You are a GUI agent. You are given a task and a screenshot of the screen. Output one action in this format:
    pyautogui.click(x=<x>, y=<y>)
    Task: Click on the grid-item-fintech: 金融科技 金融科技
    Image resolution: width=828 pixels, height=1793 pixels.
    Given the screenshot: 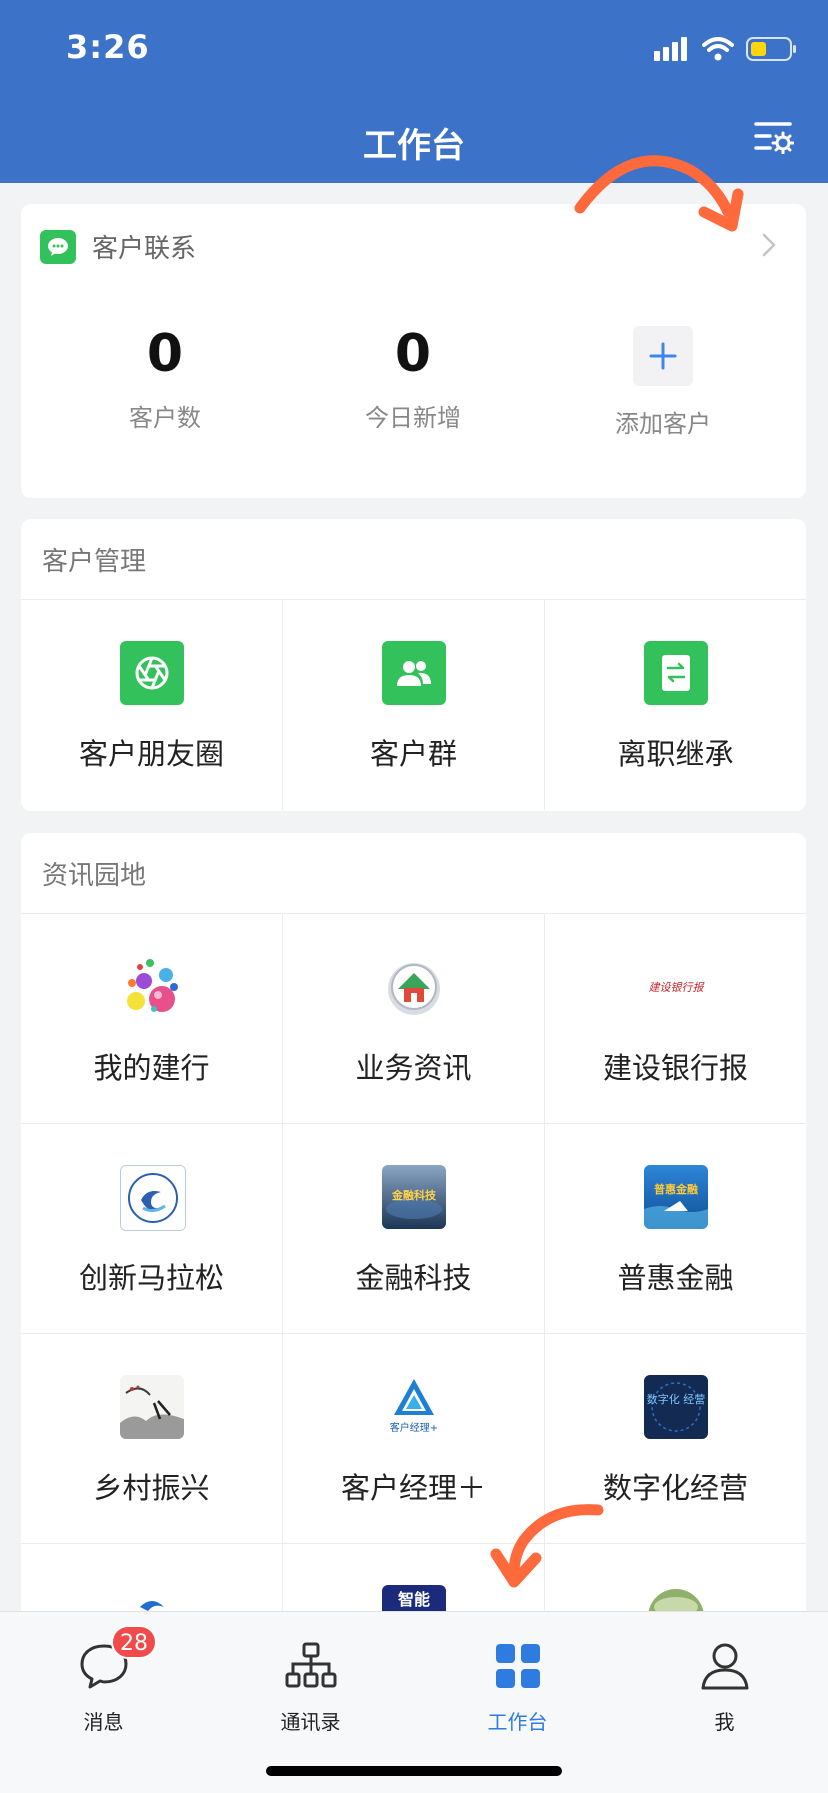 What is the action you would take?
    pyautogui.click(x=414, y=1229)
    